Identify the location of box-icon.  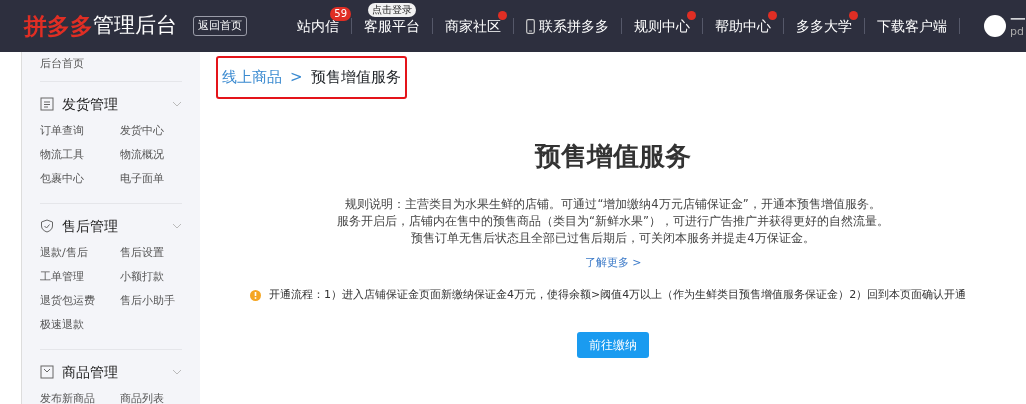
(47, 372).